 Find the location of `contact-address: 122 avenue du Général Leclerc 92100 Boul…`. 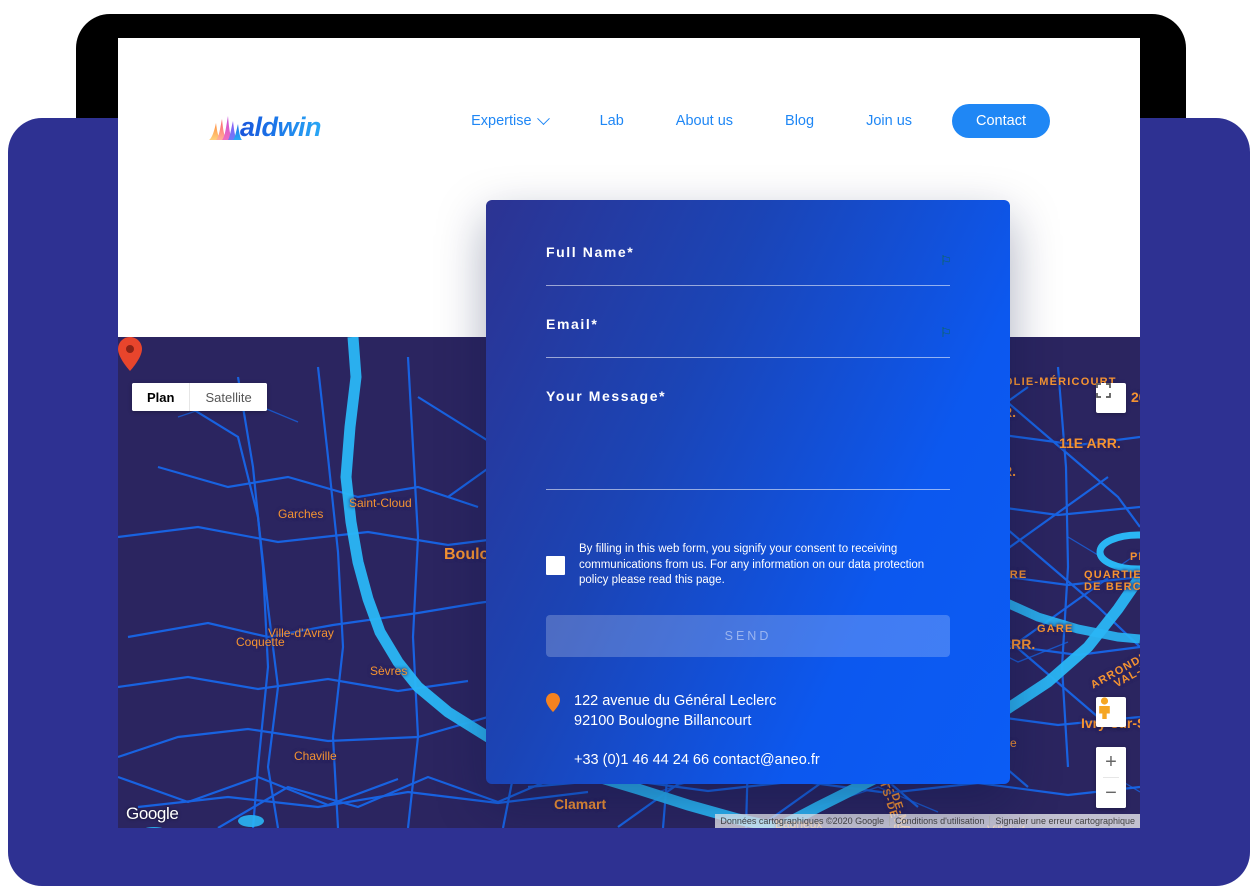

contact-address: 122 avenue du Général Leclerc 92100 Boul… is located at coordinates (748, 711).